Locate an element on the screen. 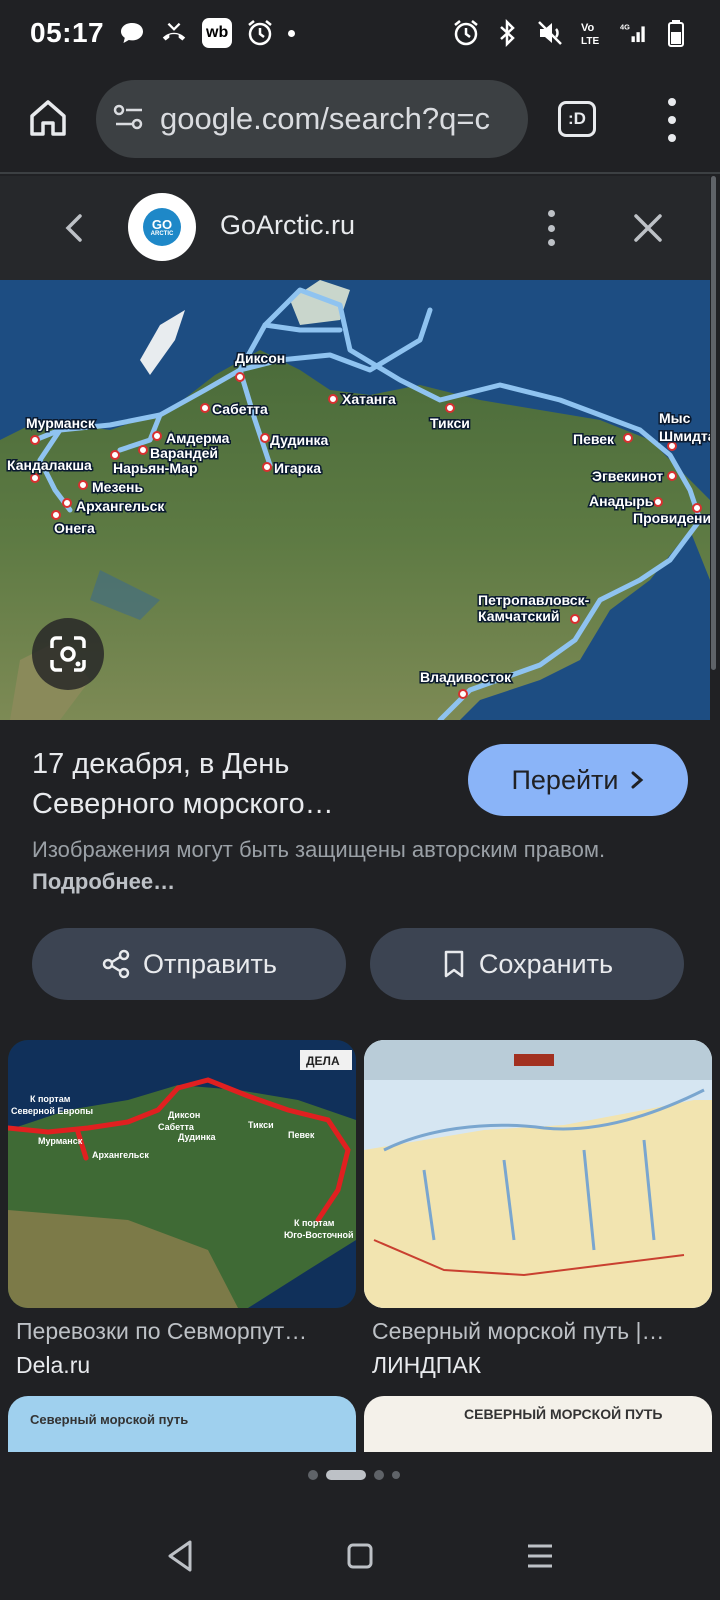 This screenshot has height=1600, width=720. browser-menu-button is located at coordinates (672, 120).